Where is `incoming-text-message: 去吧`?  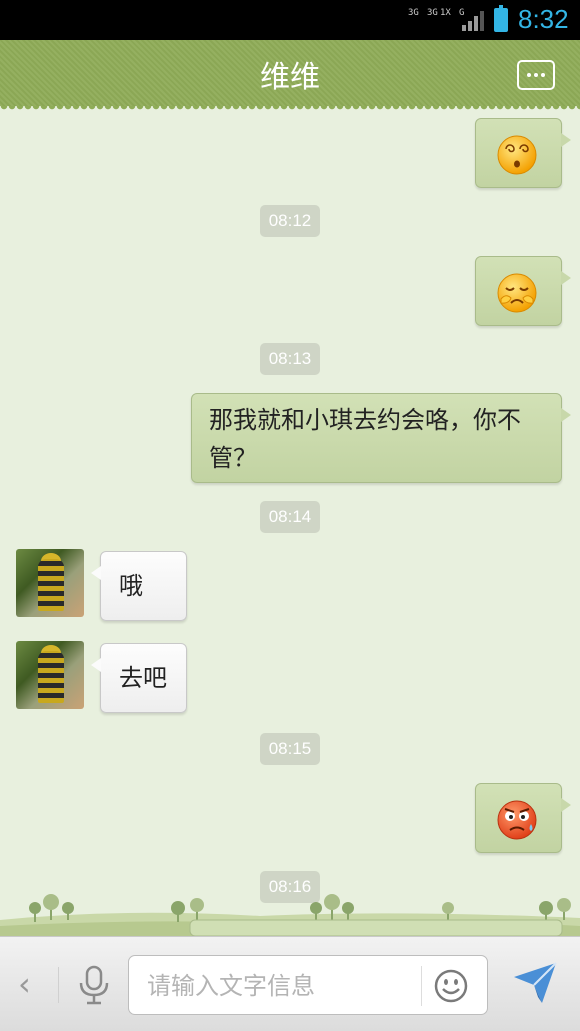 incoming-text-message: 去吧 is located at coordinates (139, 678).